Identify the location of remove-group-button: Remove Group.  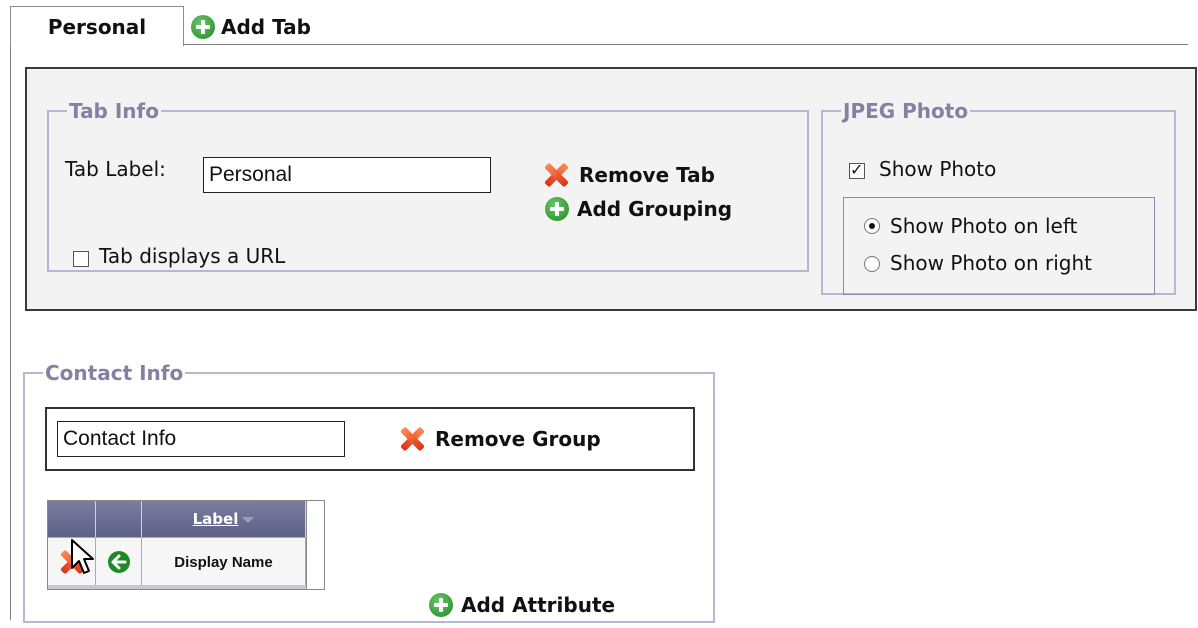
(499, 439).